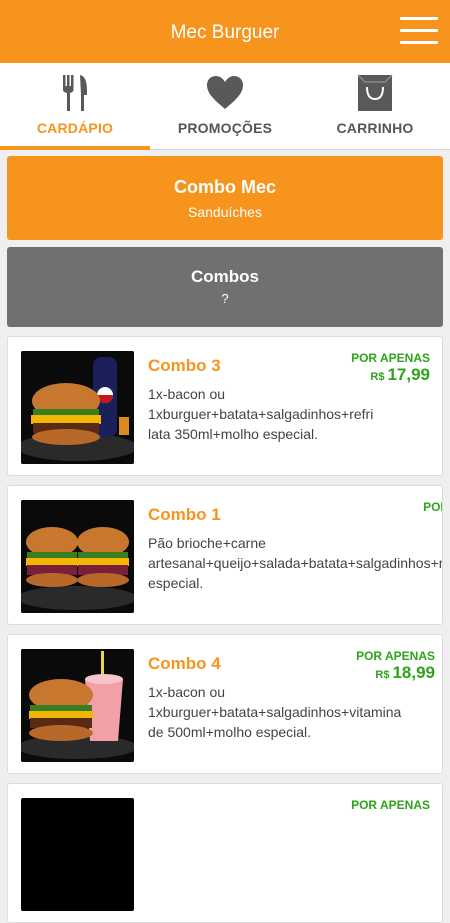  I want to click on tab-promocoes: PROMOÇÕES, so click(225, 106).